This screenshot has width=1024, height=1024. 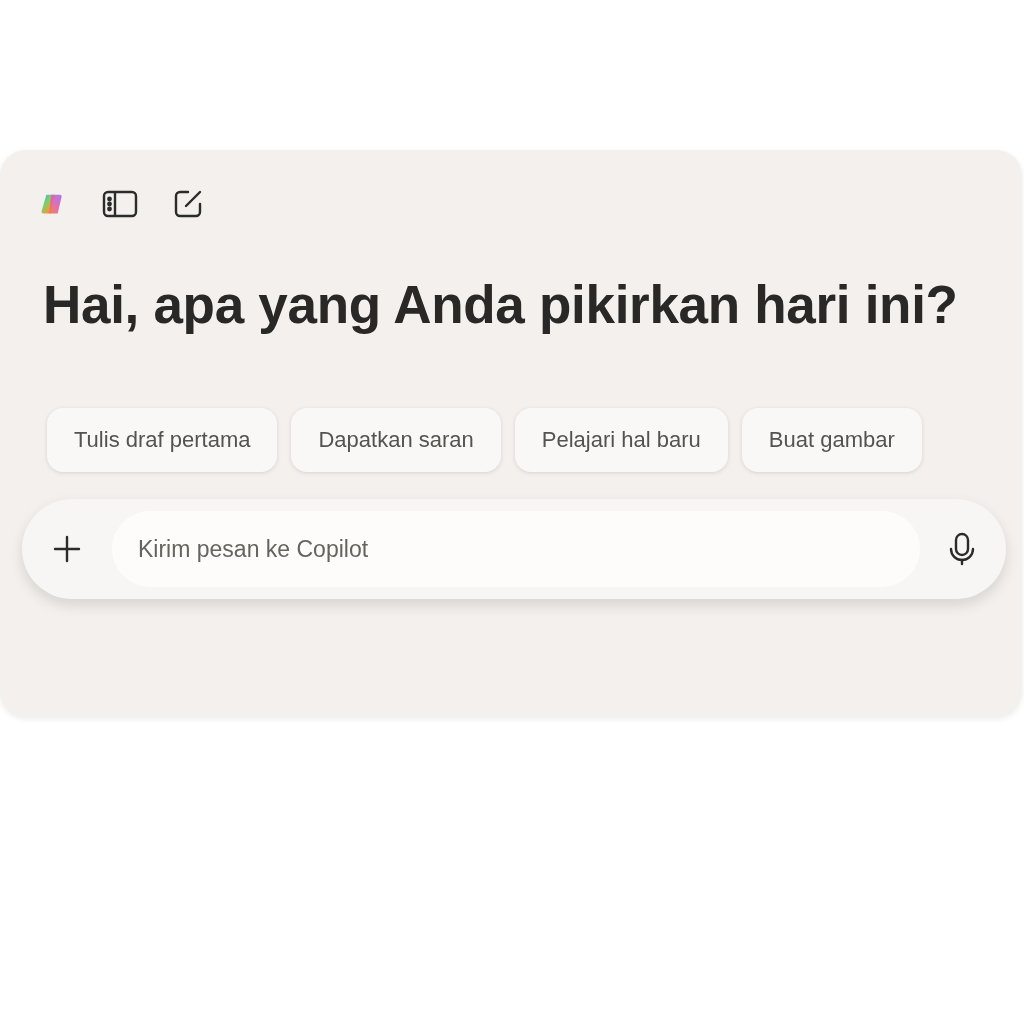 What do you see at coordinates (120, 204) in the screenshot?
I see `sidebar-toggle-icon` at bounding box center [120, 204].